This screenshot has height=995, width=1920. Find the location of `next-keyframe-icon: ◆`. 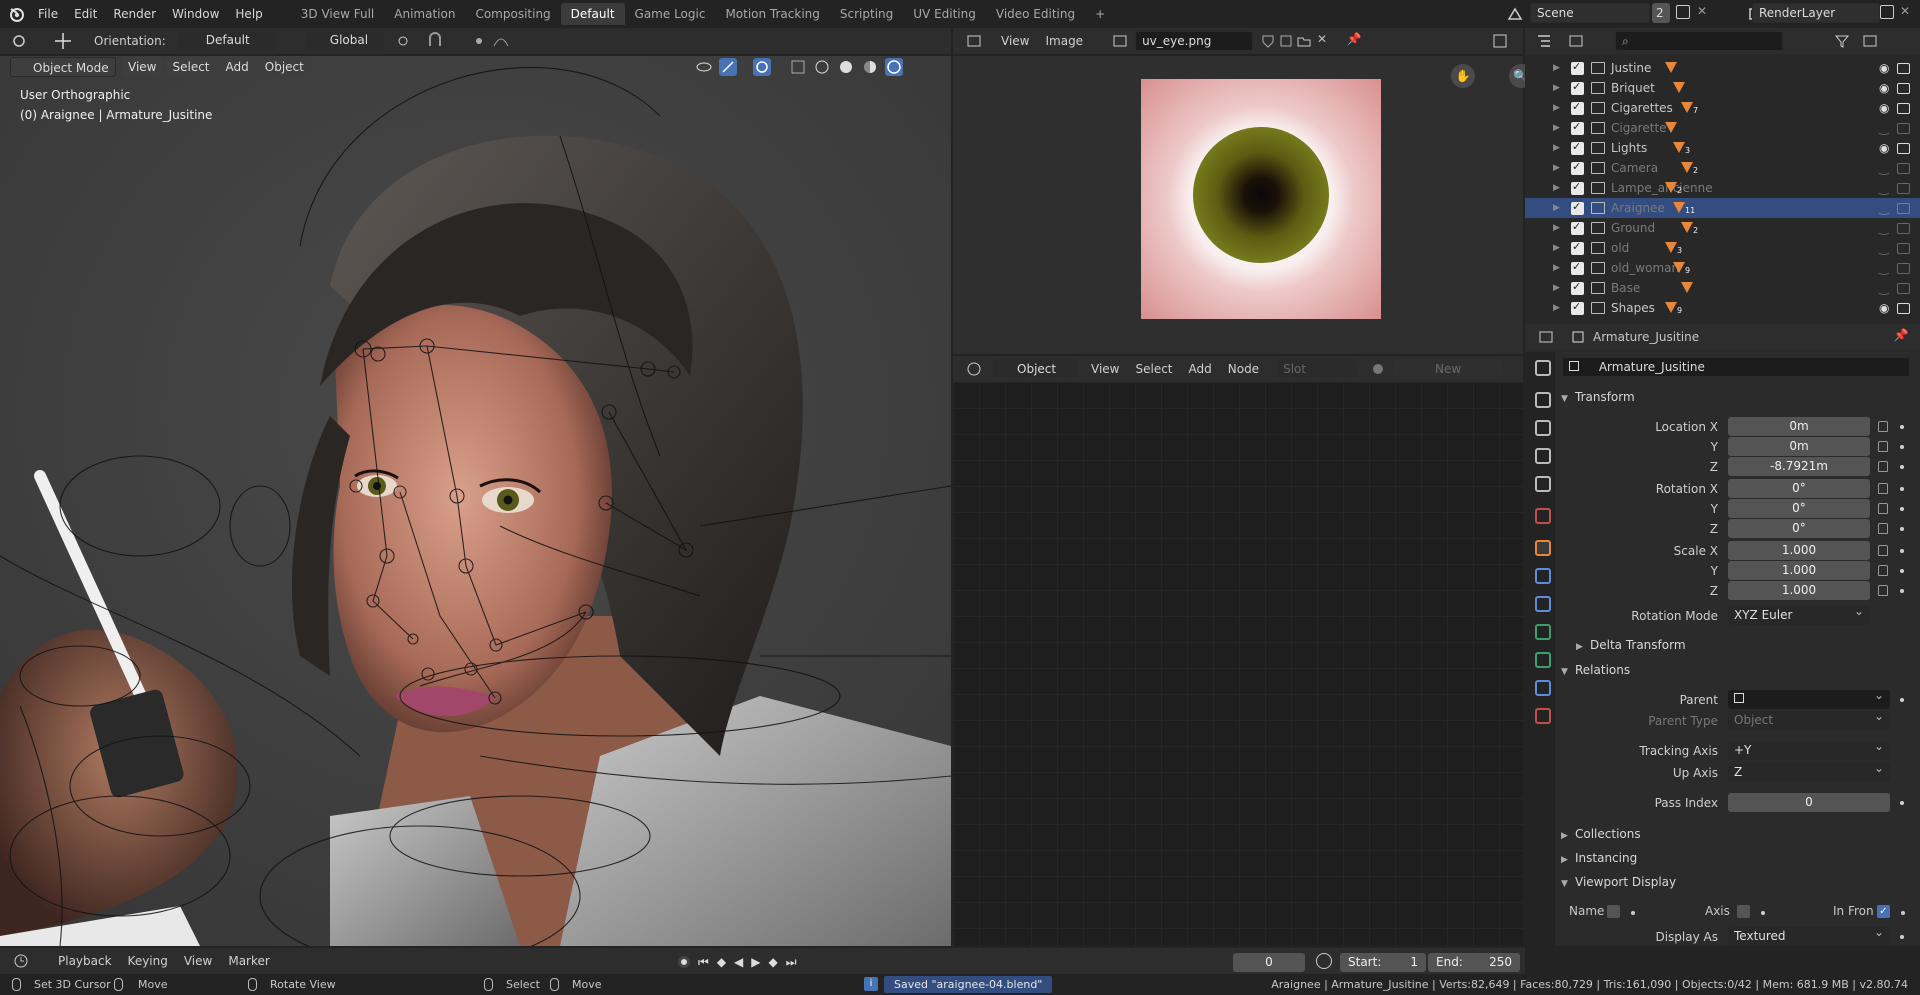

next-keyframe-icon: ◆ is located at coordinates (773, 962).